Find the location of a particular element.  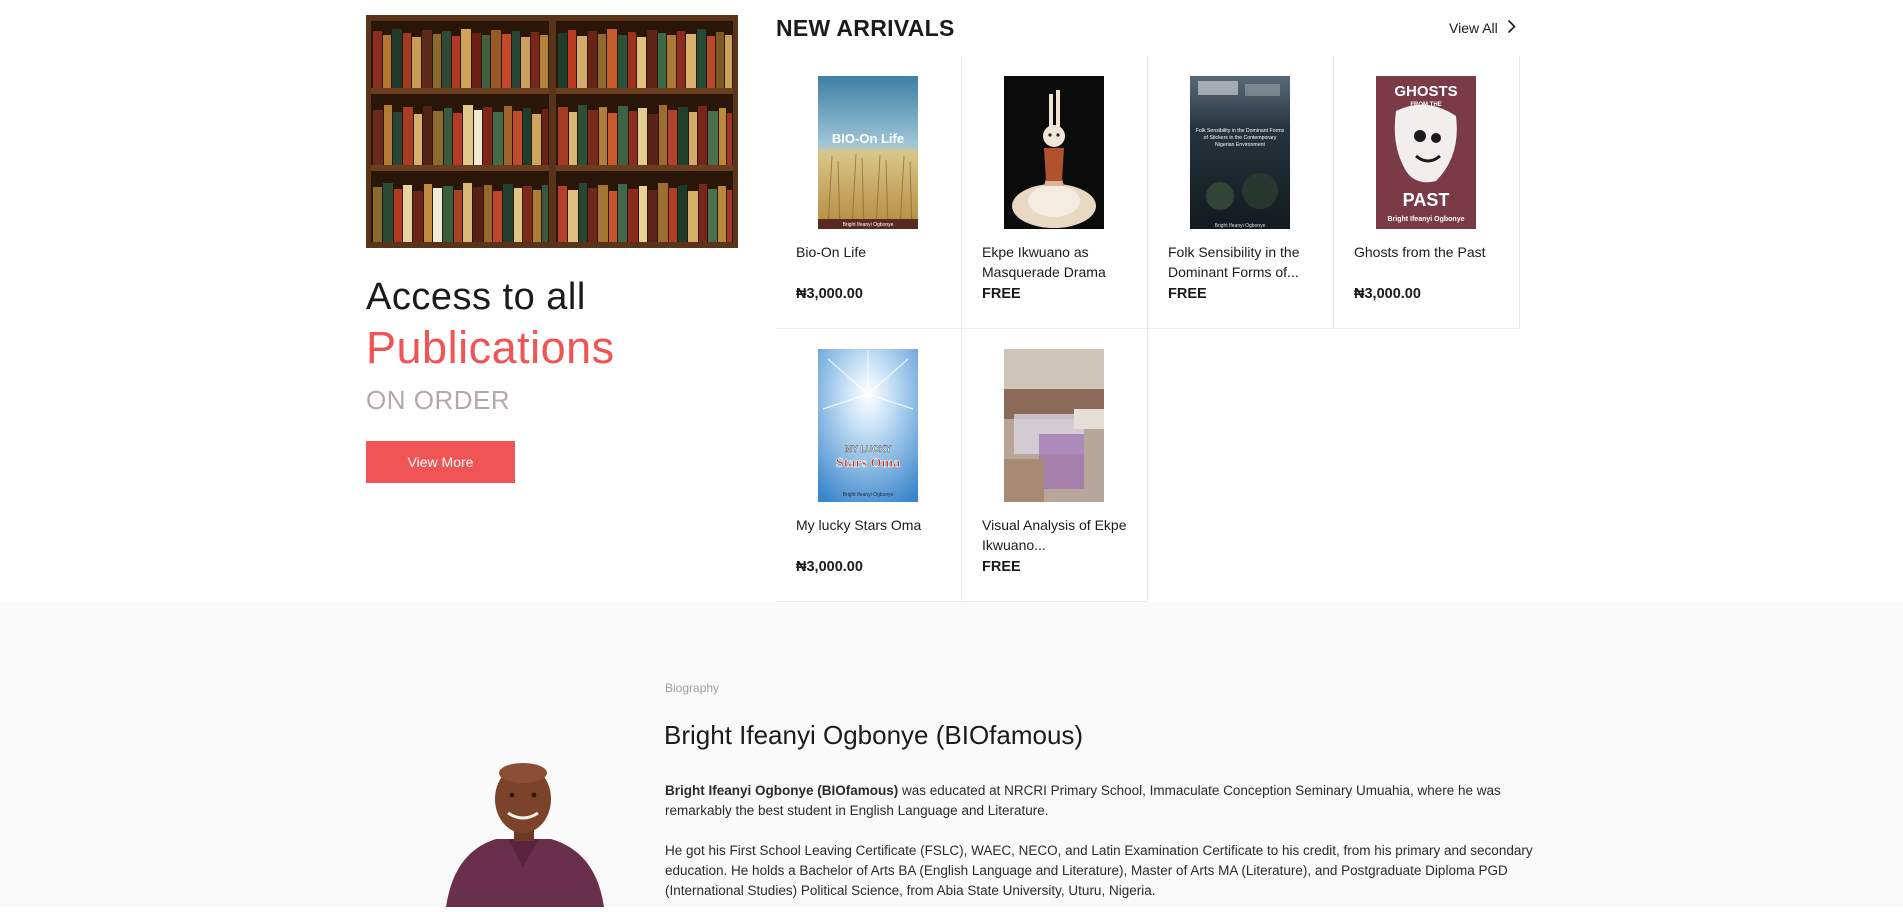

author-photo is located at coordinates (523, 832).